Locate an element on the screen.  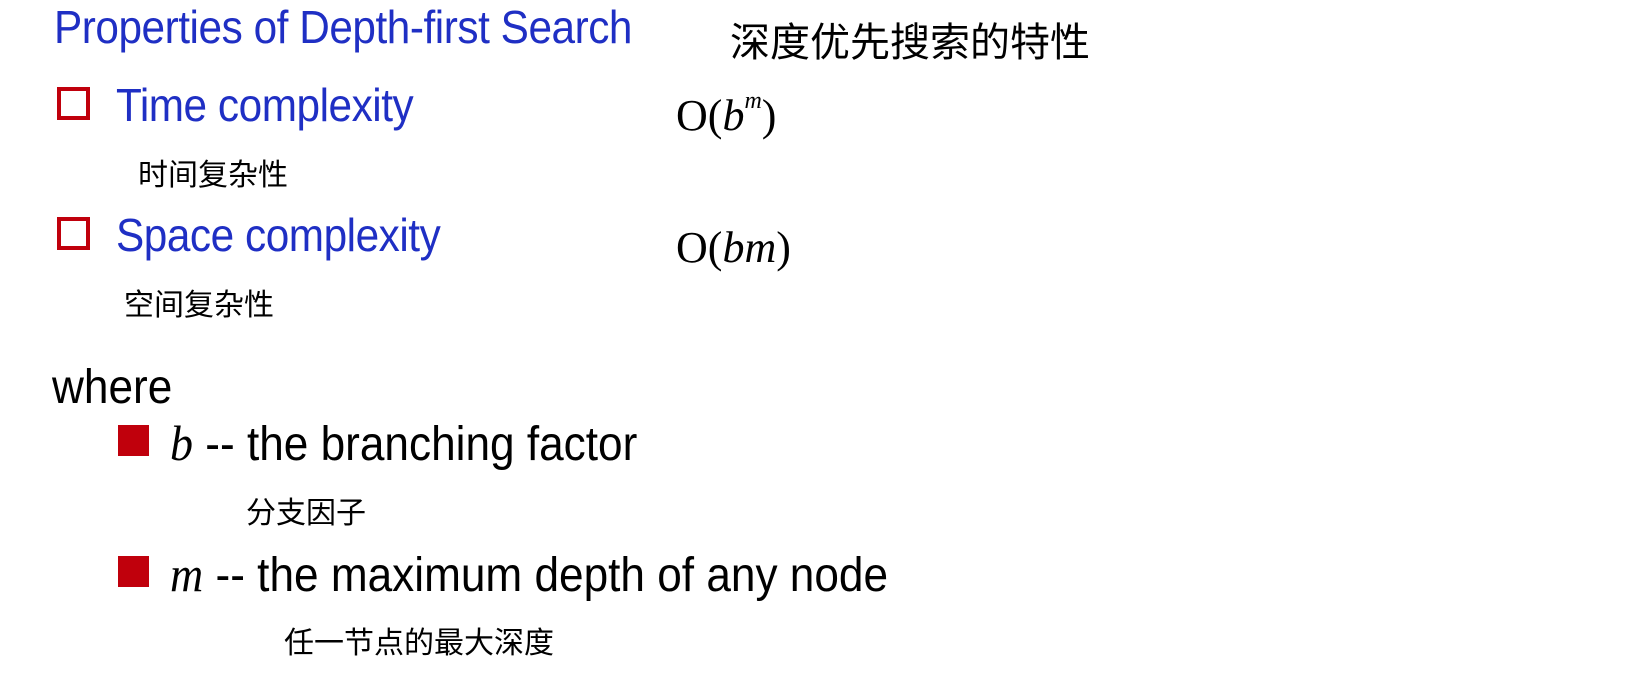
variable-b-description: -- the branching factor is located at coordinates (415, 444).